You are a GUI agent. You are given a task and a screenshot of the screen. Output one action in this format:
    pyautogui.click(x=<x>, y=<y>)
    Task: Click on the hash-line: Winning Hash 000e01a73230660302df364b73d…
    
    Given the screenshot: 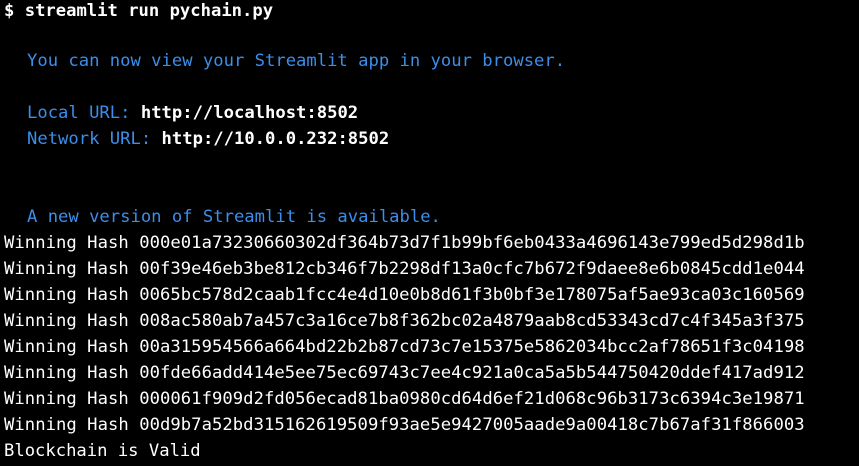 What is the action you would take?
    pyautogui.click(x=404, y=243)
    